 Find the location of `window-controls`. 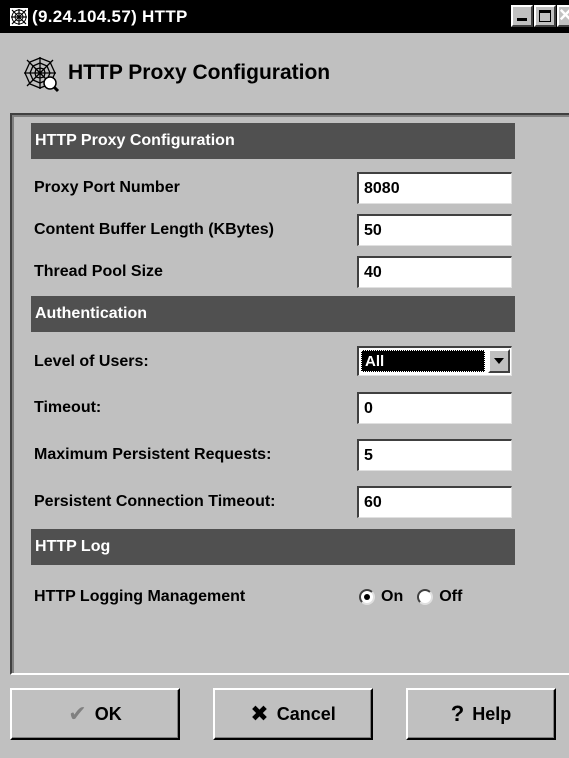

window-controls is located at coordinates (539, 16).